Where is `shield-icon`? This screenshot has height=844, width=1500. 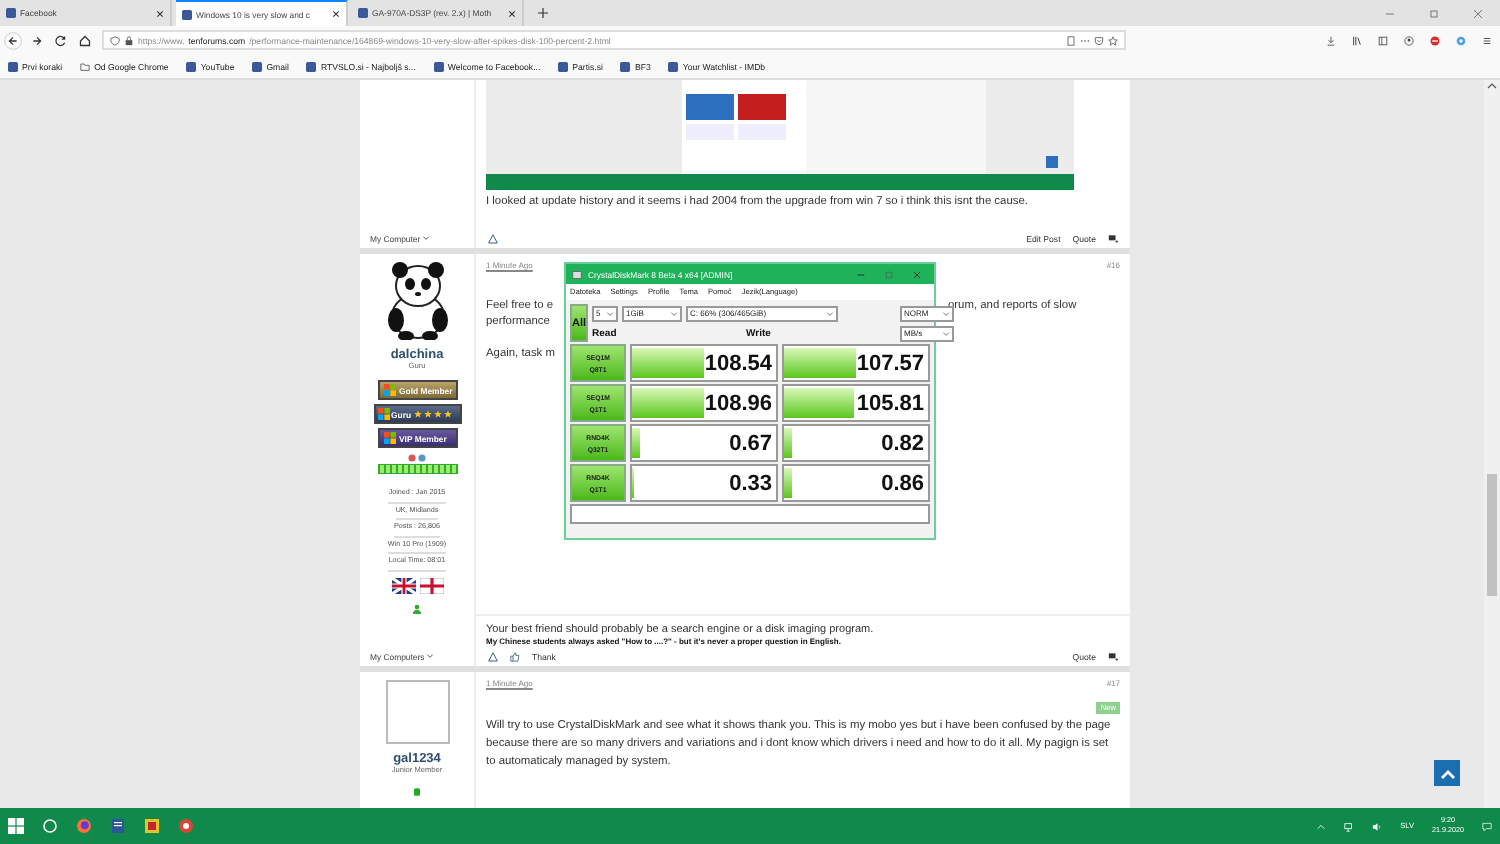 shield-icon is located at coordinates (115, 40).